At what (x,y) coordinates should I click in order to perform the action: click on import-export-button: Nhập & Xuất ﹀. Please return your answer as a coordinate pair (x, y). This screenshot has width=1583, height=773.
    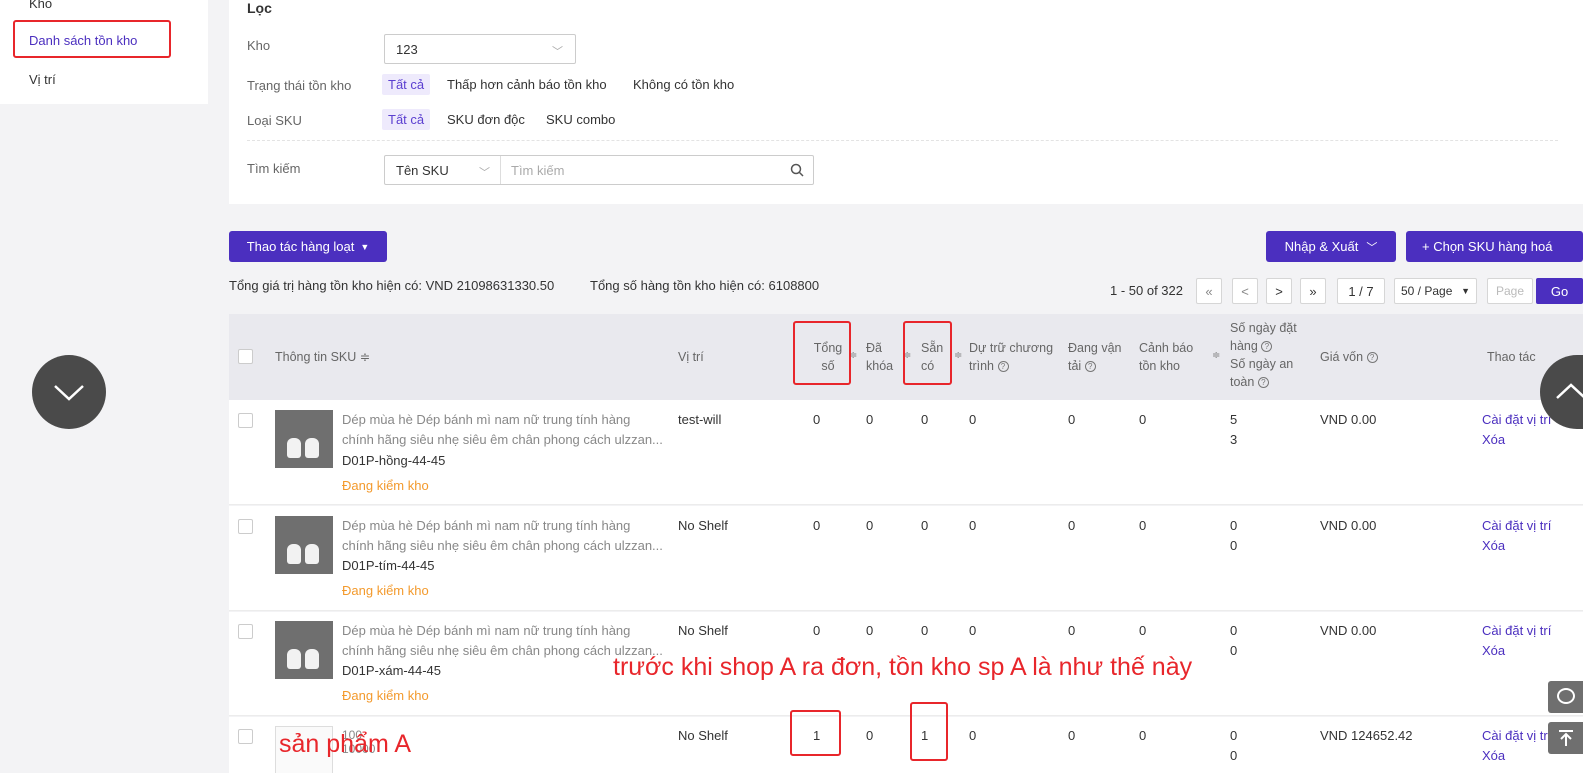
    Looking at the image, I should click on (1331, 246).